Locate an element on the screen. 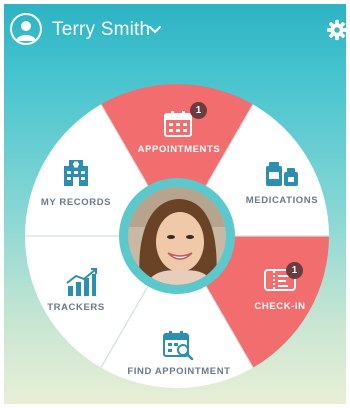 The height and width of the screenshot is (408, 350). trackers-label: TRACKERS is located at coordinates (76, 307).